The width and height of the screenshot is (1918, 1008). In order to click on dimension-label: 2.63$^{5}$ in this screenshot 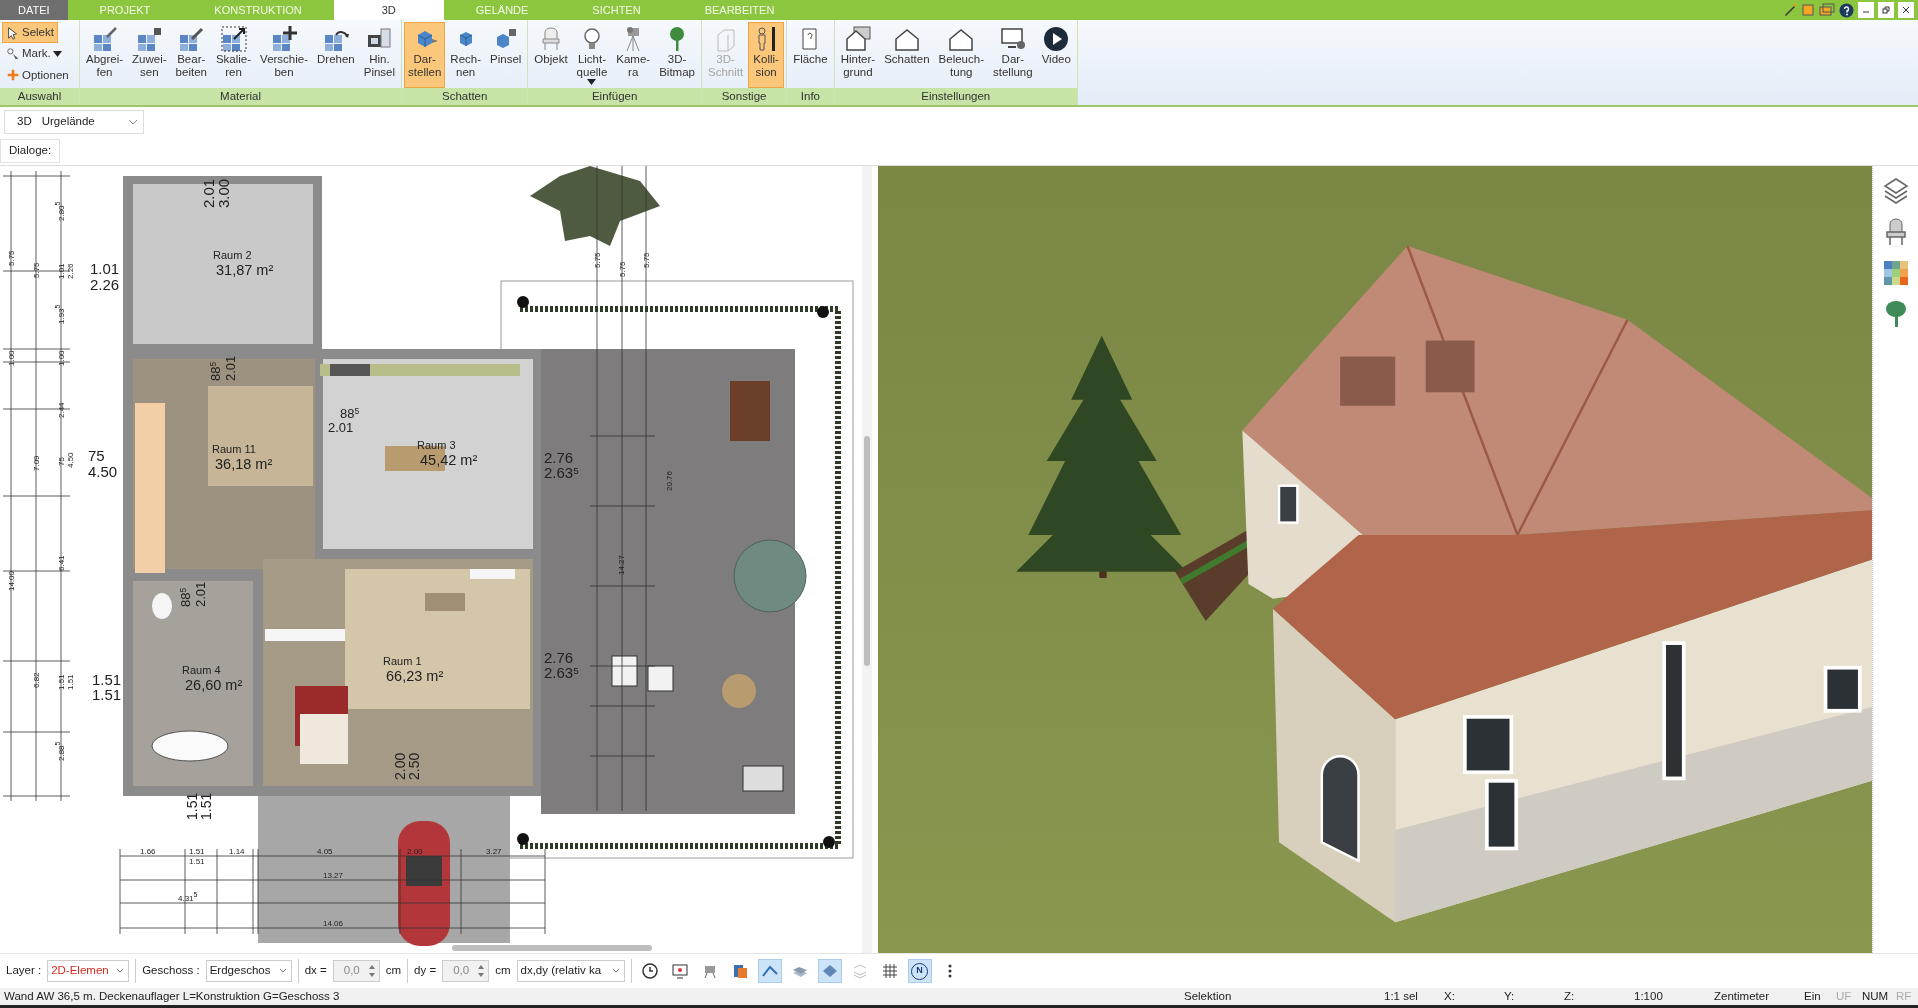, I will do `click(561, 672)`.